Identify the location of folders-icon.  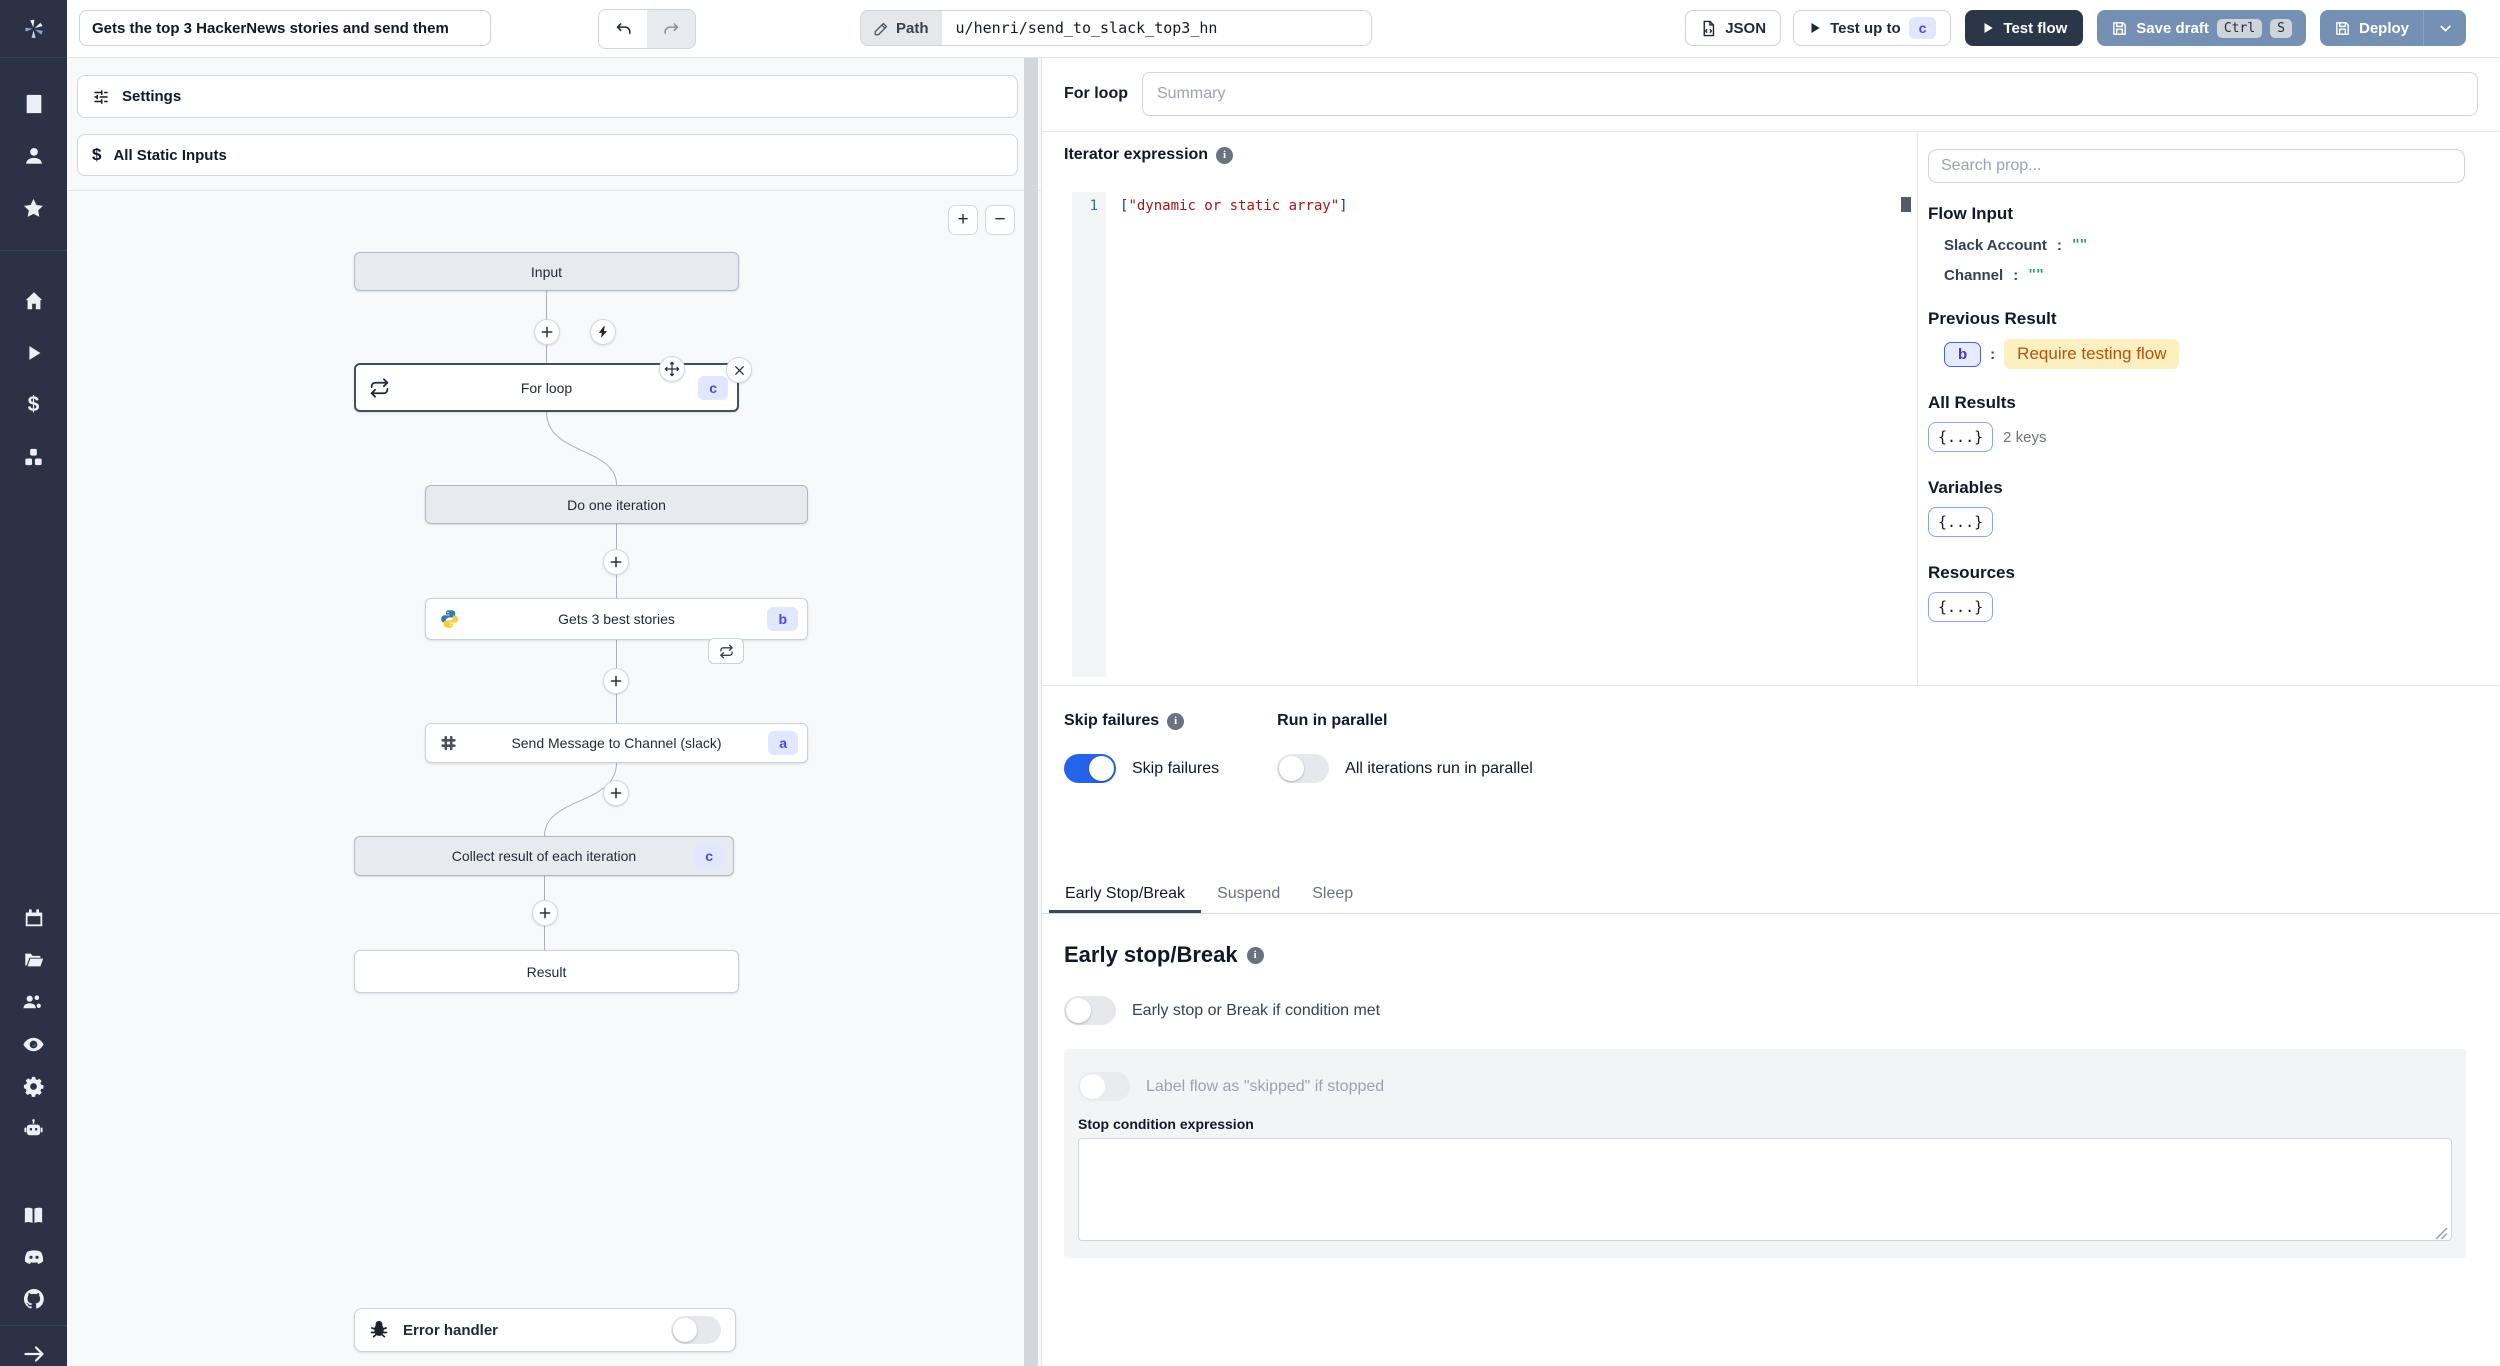
(34, 960).